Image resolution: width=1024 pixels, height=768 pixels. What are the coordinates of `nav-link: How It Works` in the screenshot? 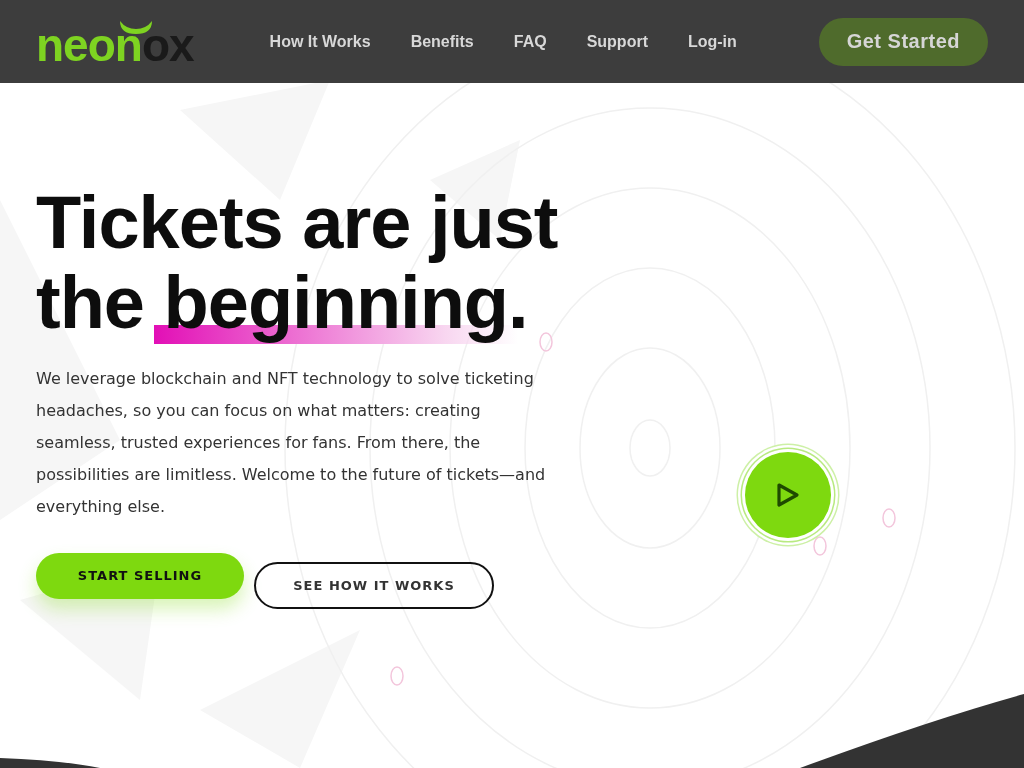 It's located at (320, 41).